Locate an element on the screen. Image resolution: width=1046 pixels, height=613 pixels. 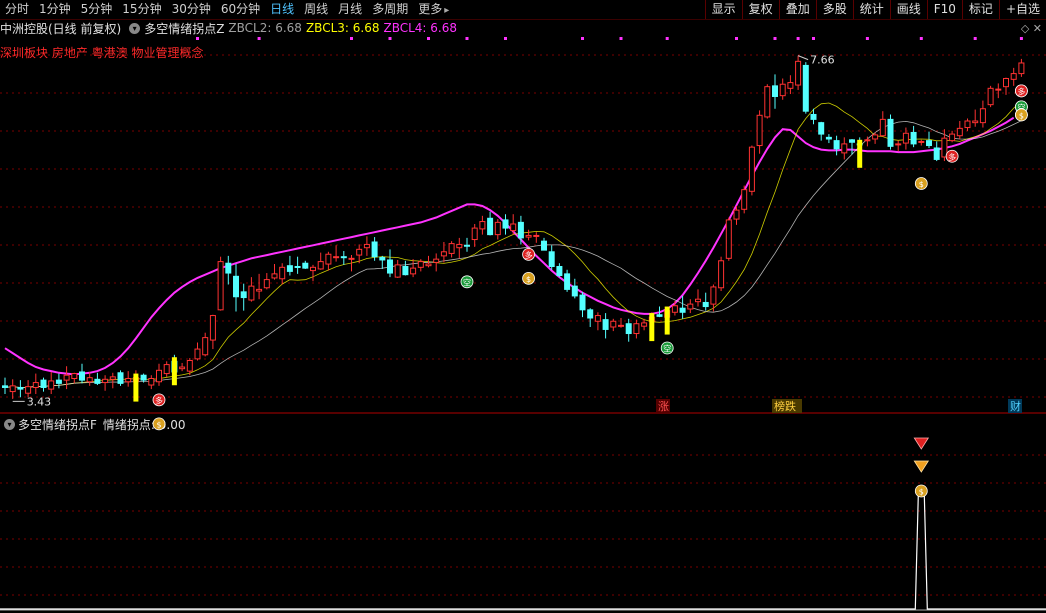
tag-bangdie-text: 榜跌 is located at coordinates (785, 406).